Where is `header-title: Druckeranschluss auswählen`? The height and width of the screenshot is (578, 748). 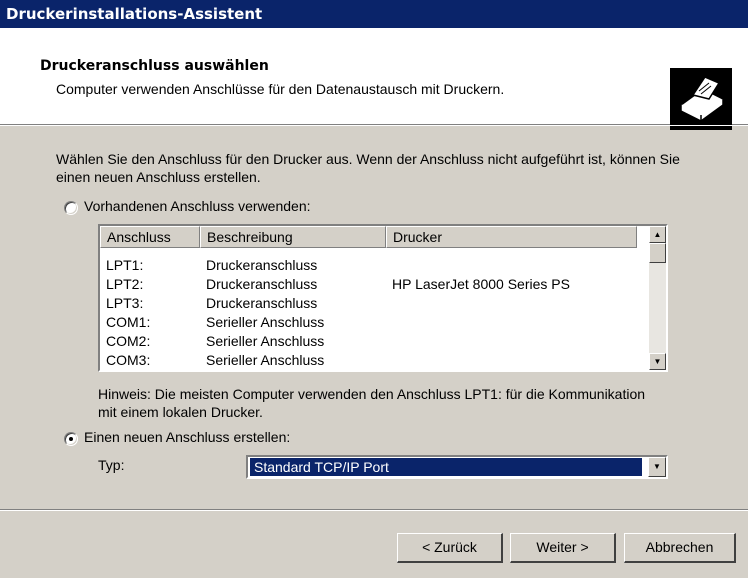 header-title: Druckeranschluss auswählen is located at coordinates (154, 66).